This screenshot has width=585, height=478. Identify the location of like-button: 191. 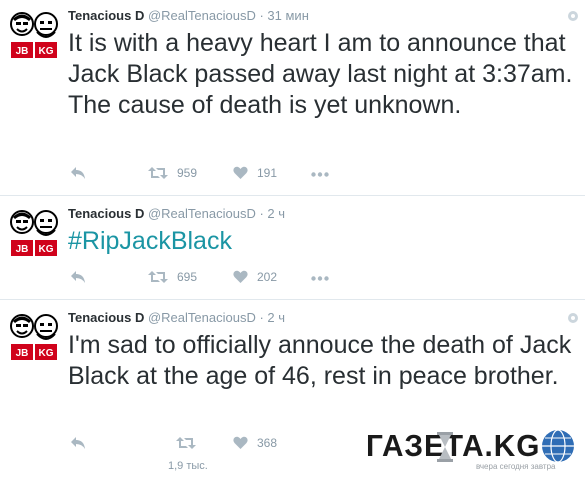
(255, 173).